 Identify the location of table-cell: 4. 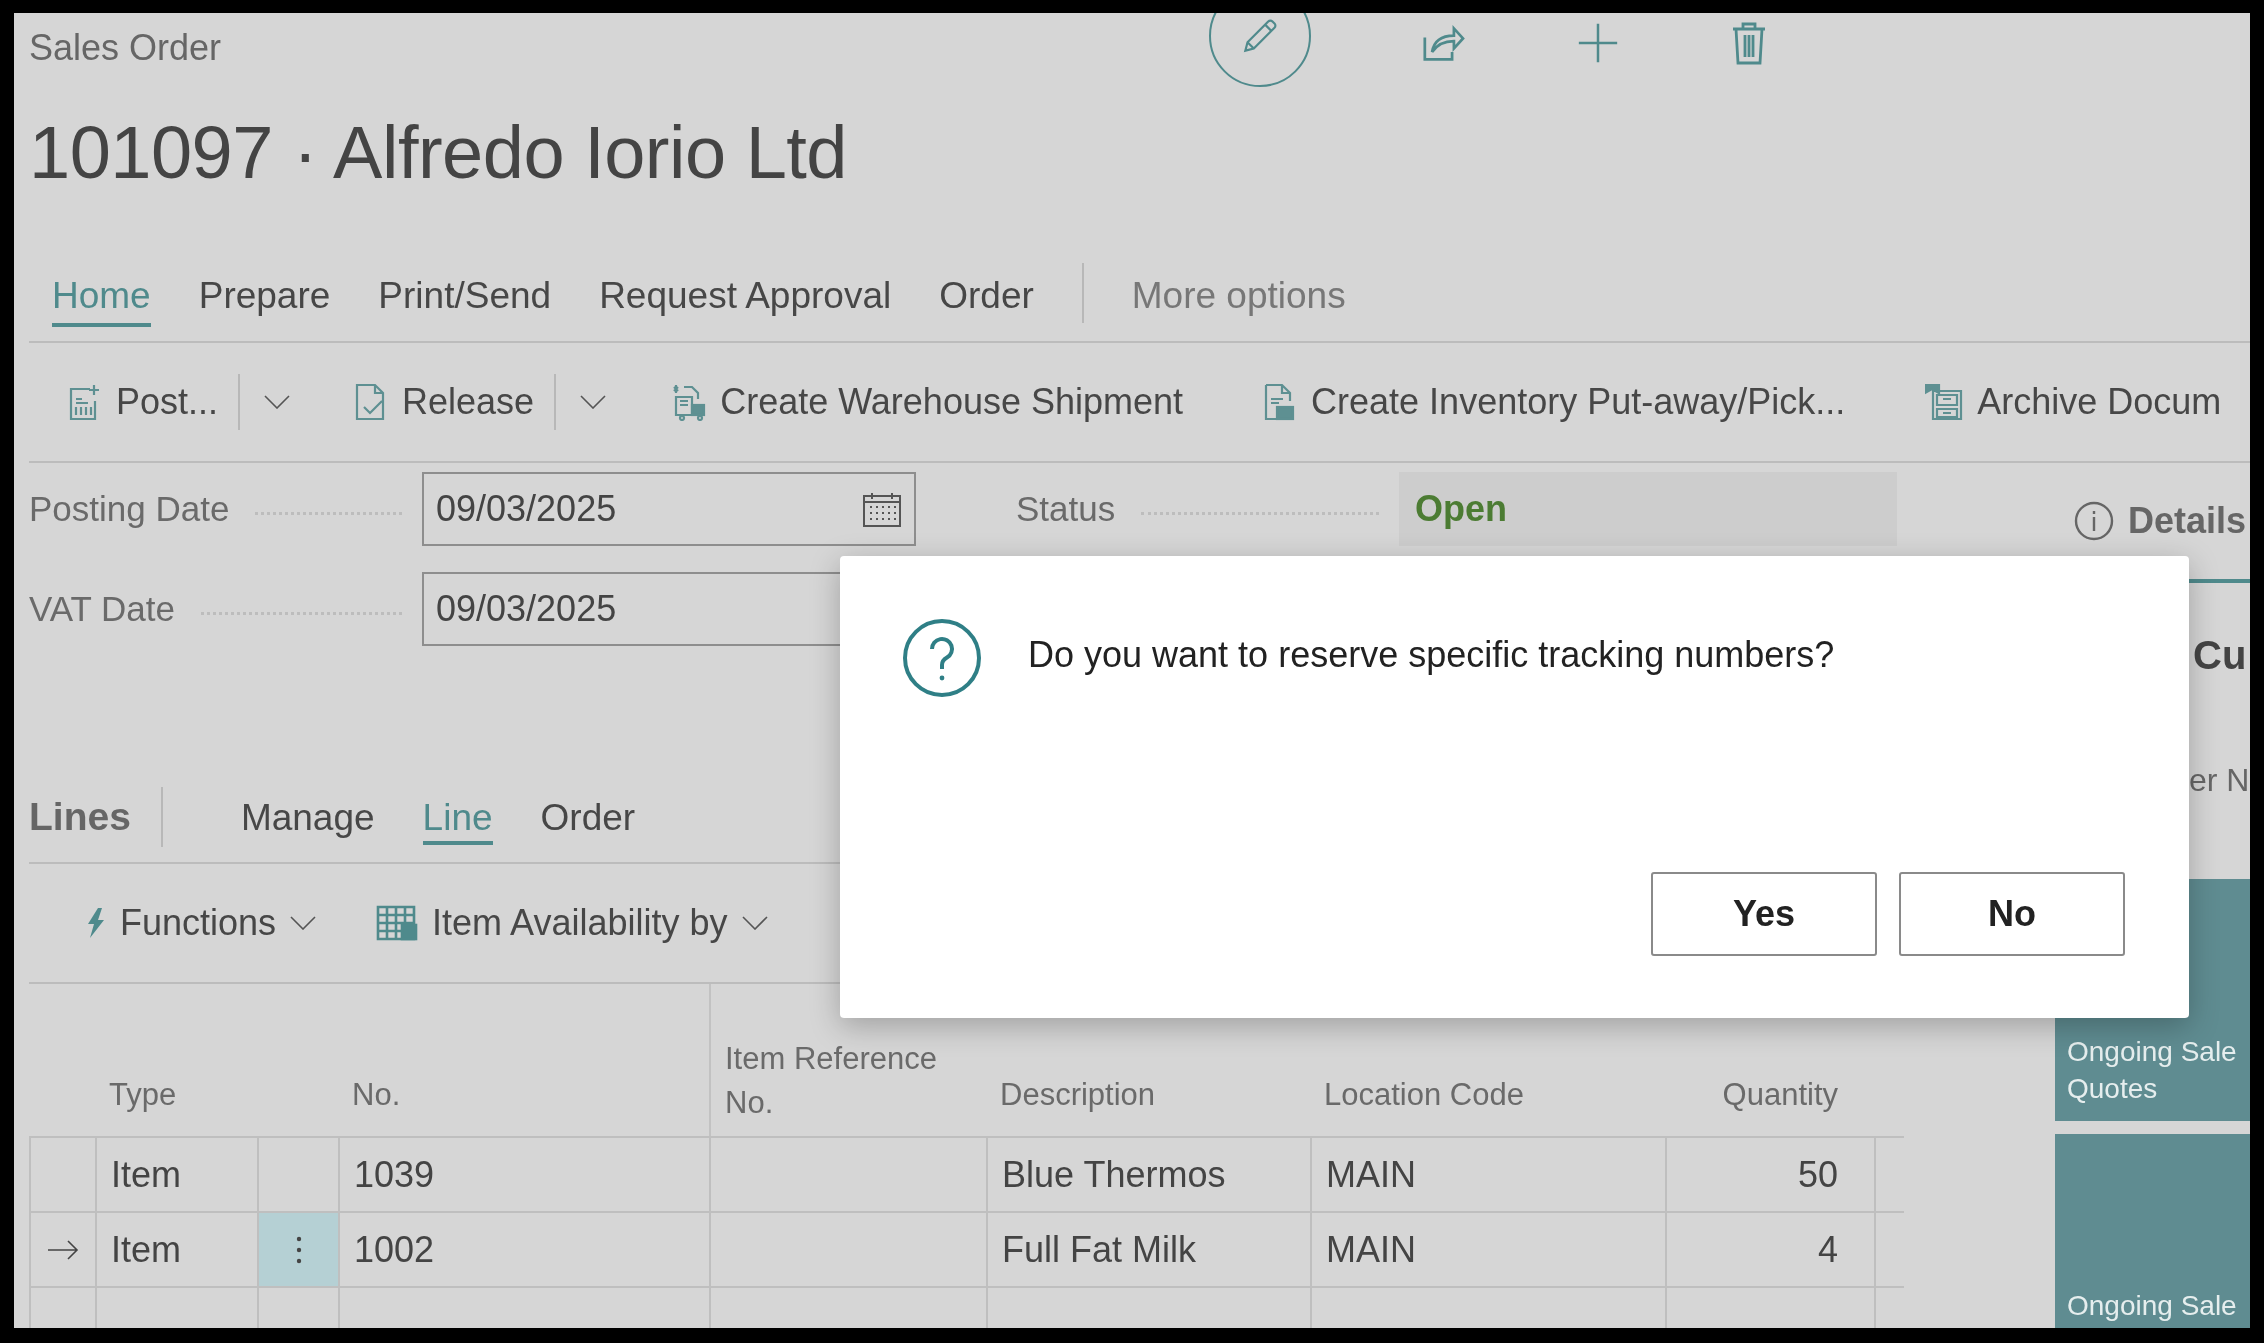
(1769, 1248).